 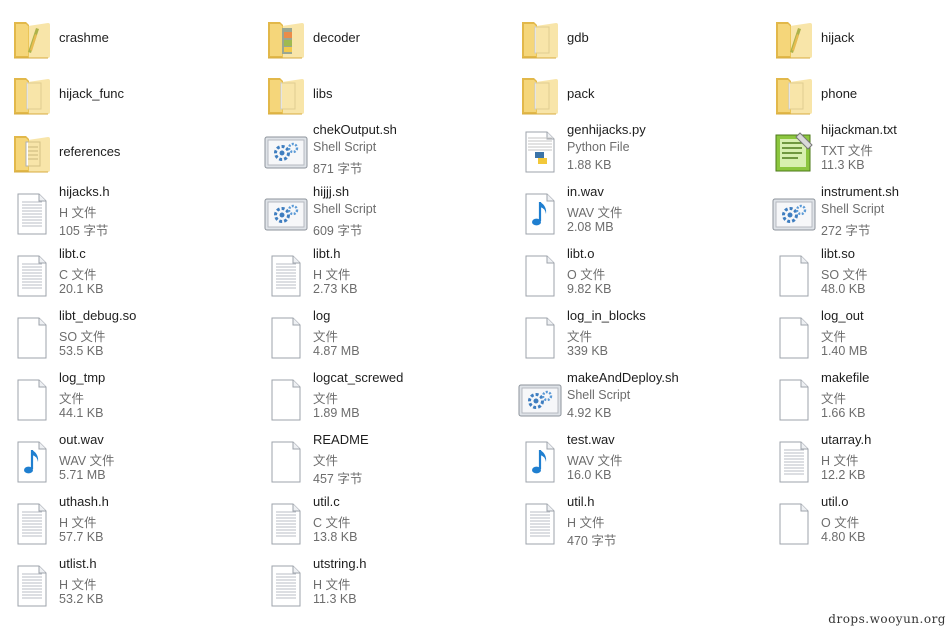 What do you see at coordinates (857, 462) in the screenshot?
I see `file-item: utarray.h H 文件 12.2 KB` at bounding box center [857, 462].